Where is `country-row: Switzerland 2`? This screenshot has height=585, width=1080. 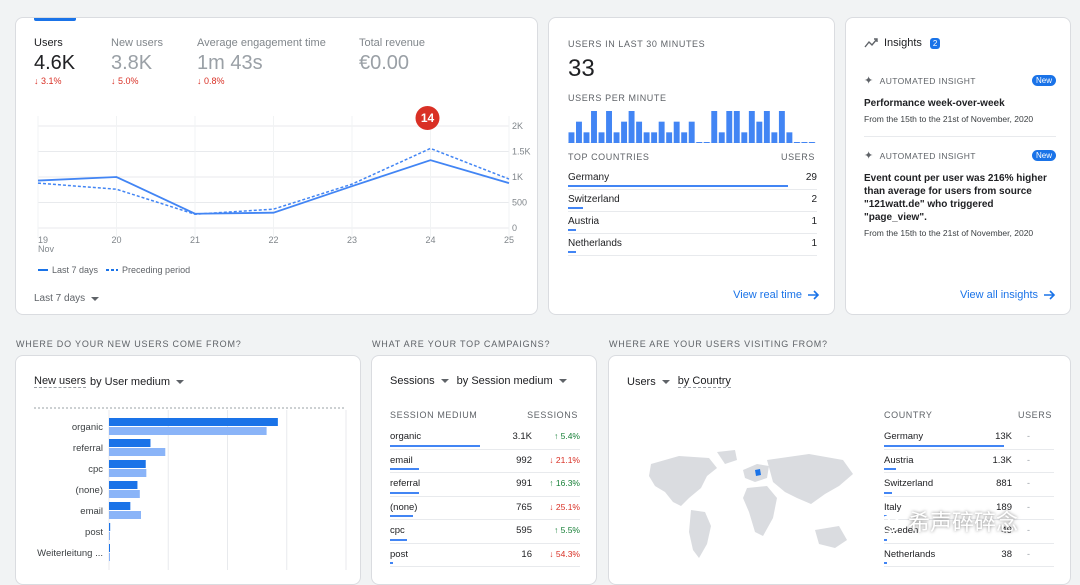
country-row: Switzerland 2 is located at coordinates (692, 201).